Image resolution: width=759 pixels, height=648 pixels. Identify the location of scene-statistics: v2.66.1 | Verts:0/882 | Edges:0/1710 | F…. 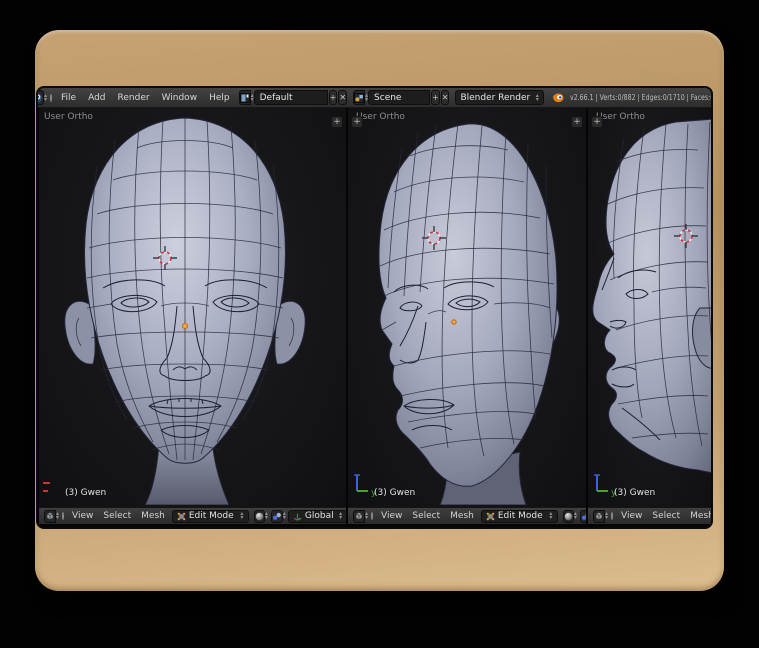
(640, 97).